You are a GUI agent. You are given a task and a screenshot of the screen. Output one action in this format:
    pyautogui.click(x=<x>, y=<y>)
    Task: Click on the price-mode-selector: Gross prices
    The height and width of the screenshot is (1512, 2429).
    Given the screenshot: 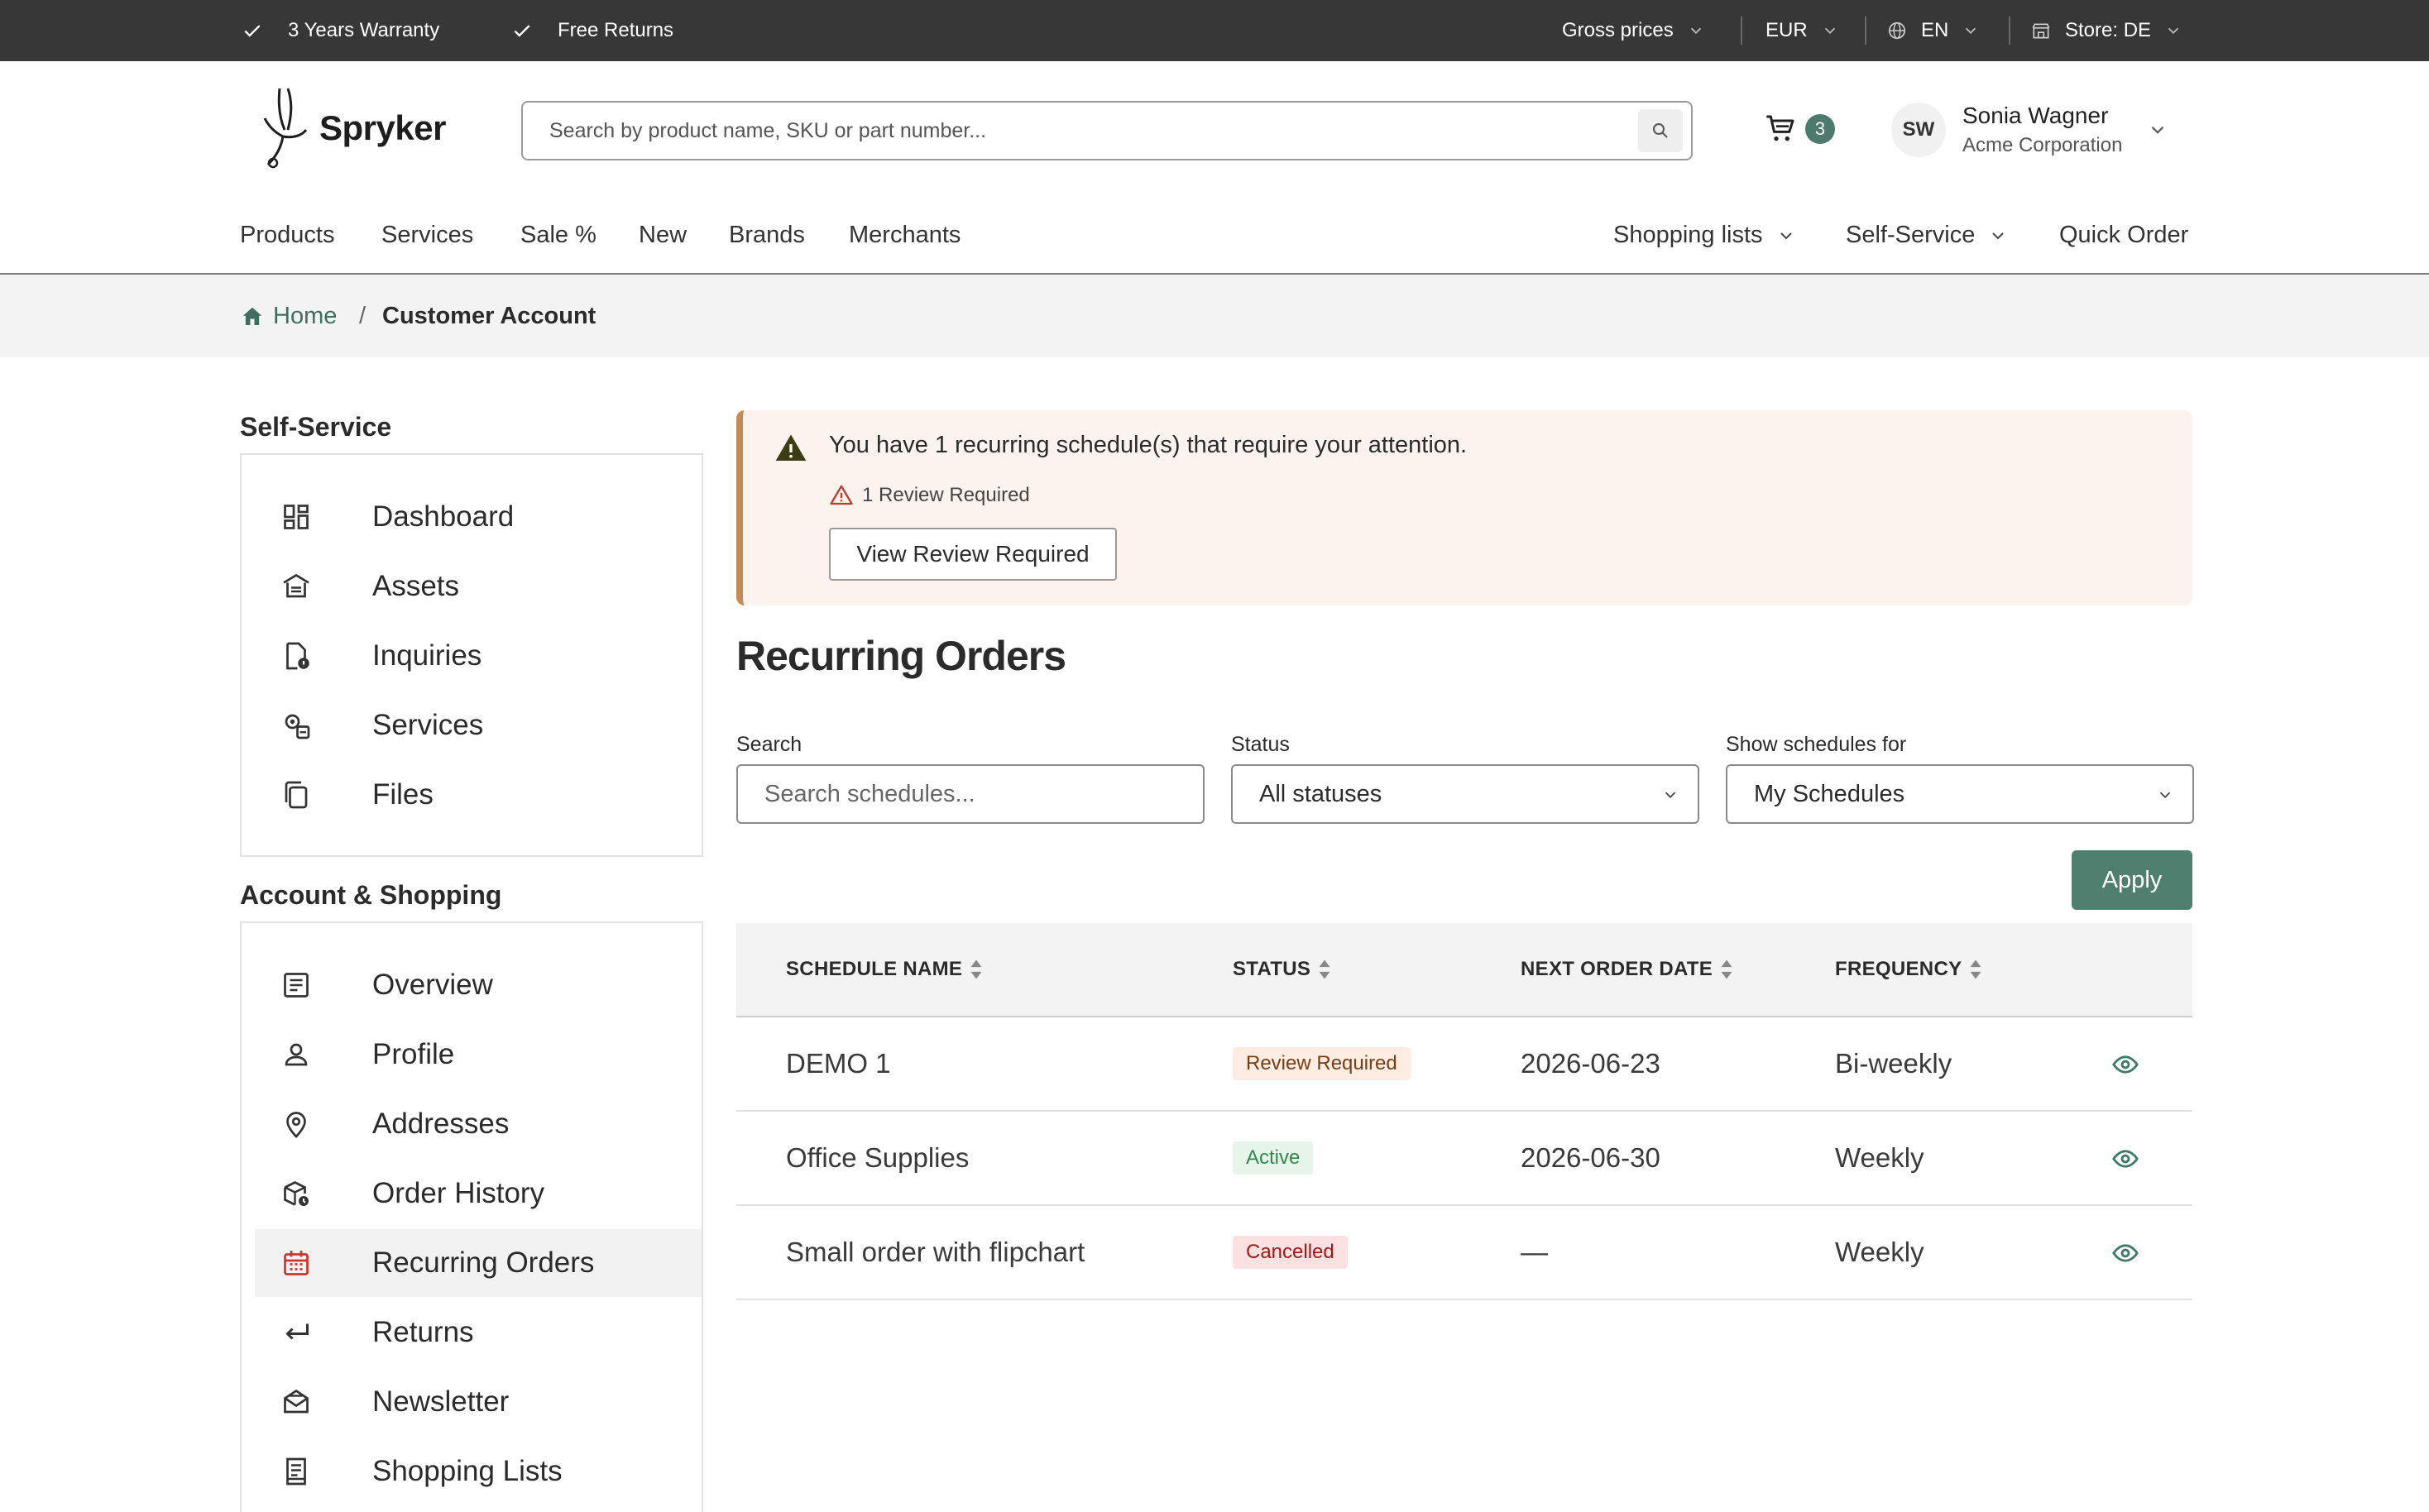 What is the action you would take?
    pyautogui.click(x=1633, y=30)
    